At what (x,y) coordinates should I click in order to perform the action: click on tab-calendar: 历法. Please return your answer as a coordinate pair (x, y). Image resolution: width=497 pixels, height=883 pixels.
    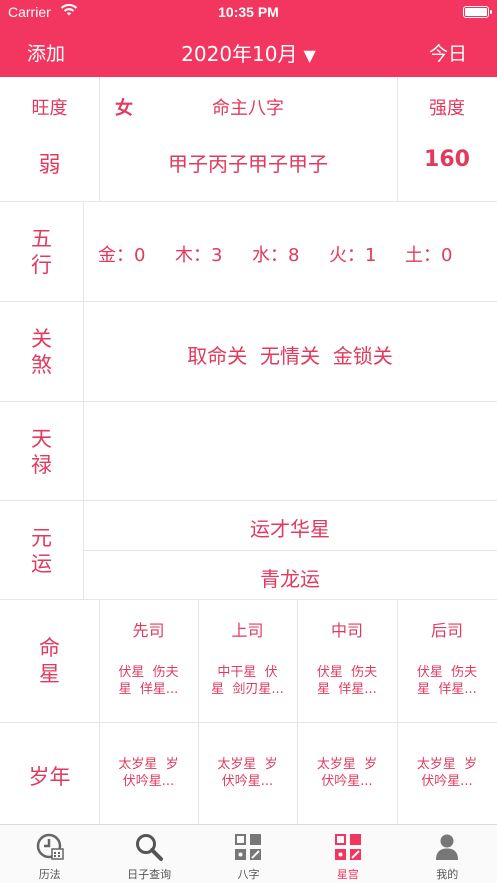
    Looking at the image, I should click on (49, 854).